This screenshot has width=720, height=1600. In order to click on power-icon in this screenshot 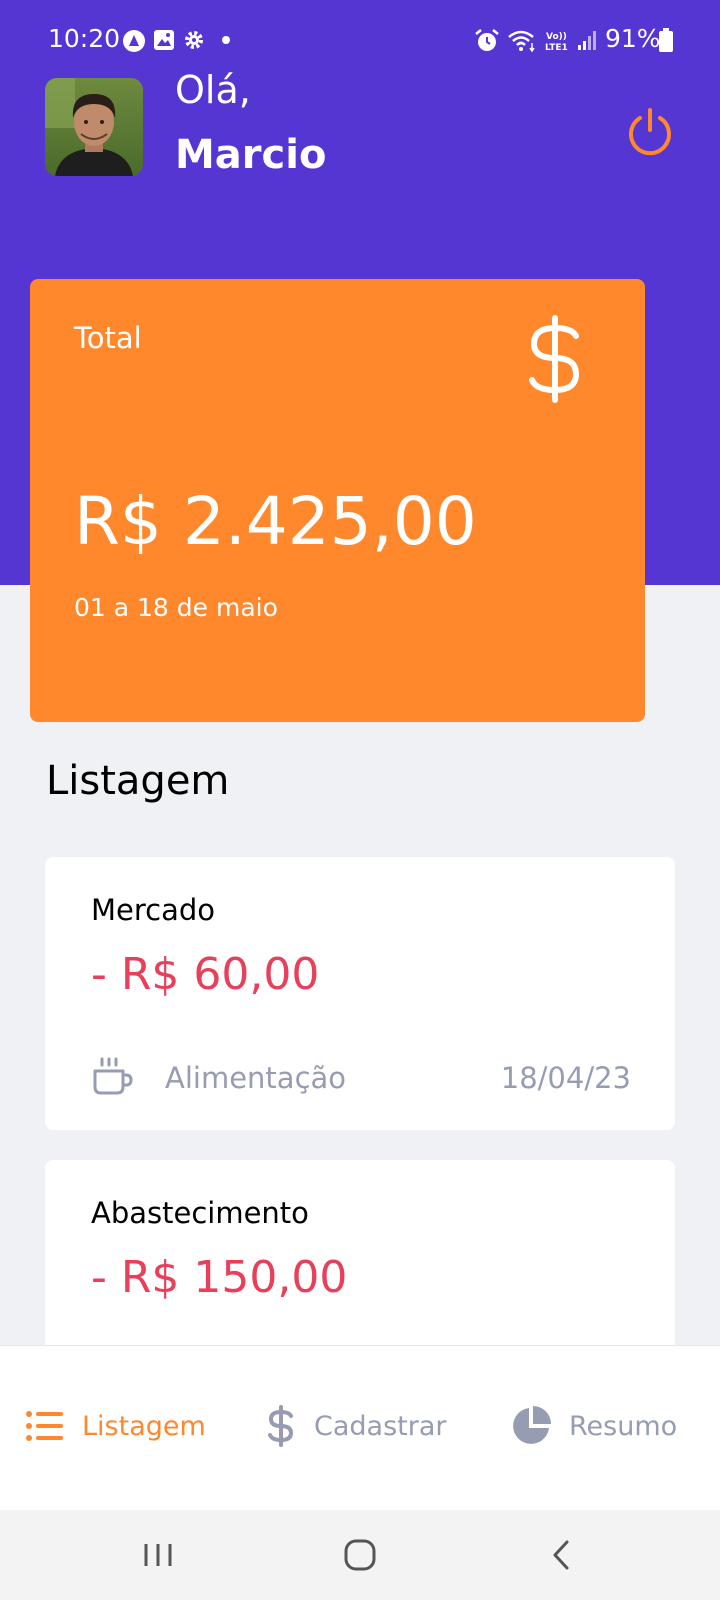, I will do `click(650, 132)`.